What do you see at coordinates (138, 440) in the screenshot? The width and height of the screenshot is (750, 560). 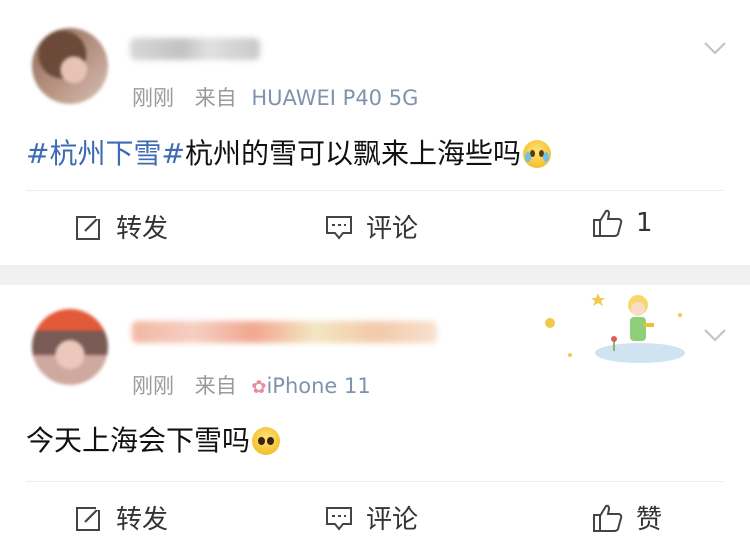 I see `post-text: 今天上海会下雪吗` at bounding box center [138, 440].